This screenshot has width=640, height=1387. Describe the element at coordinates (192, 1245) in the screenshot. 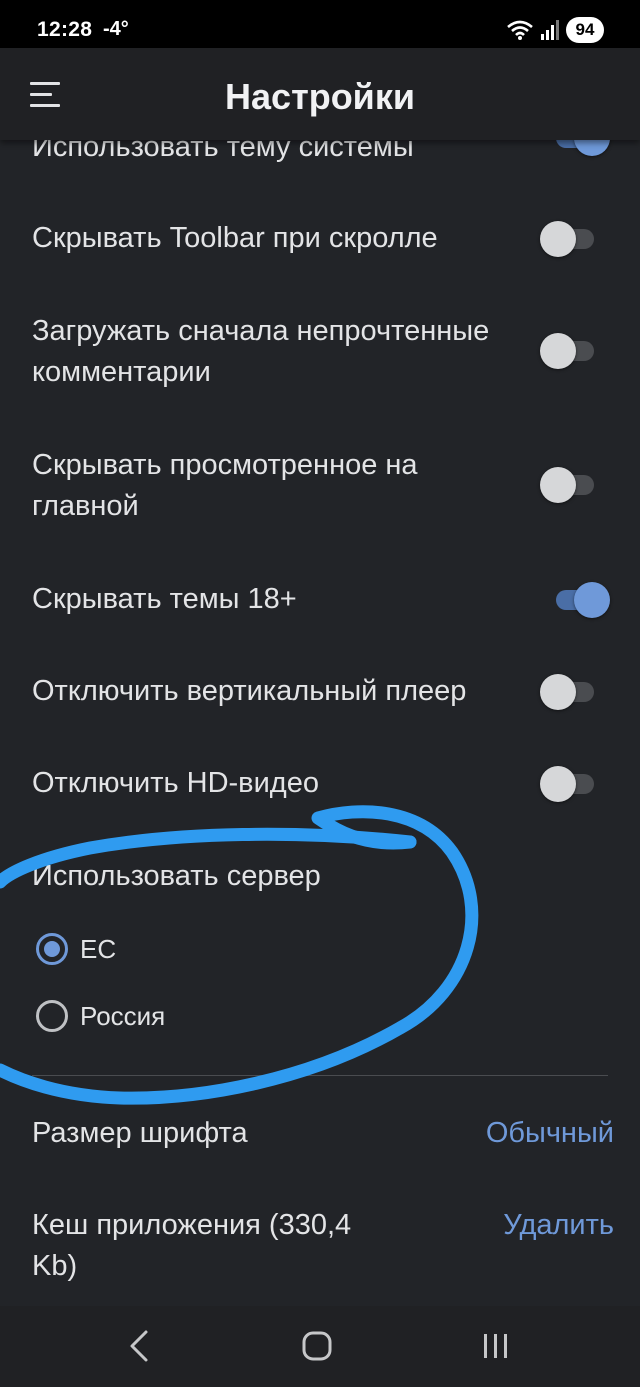

I see `setting-label: Кеш приложения (330,4 Kb)` at that location.